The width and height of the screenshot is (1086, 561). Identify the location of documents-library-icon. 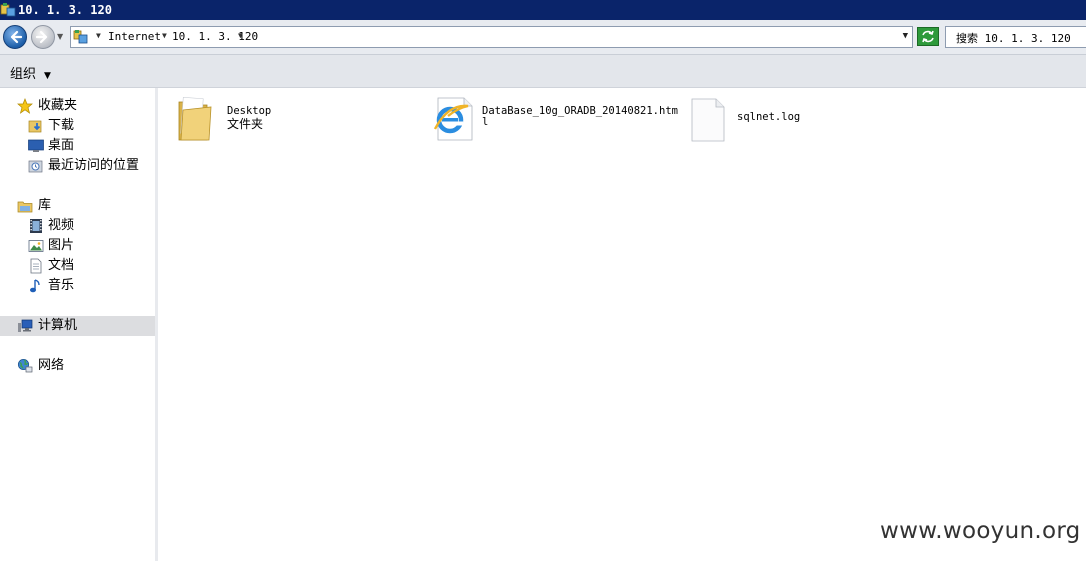
(36, 266).